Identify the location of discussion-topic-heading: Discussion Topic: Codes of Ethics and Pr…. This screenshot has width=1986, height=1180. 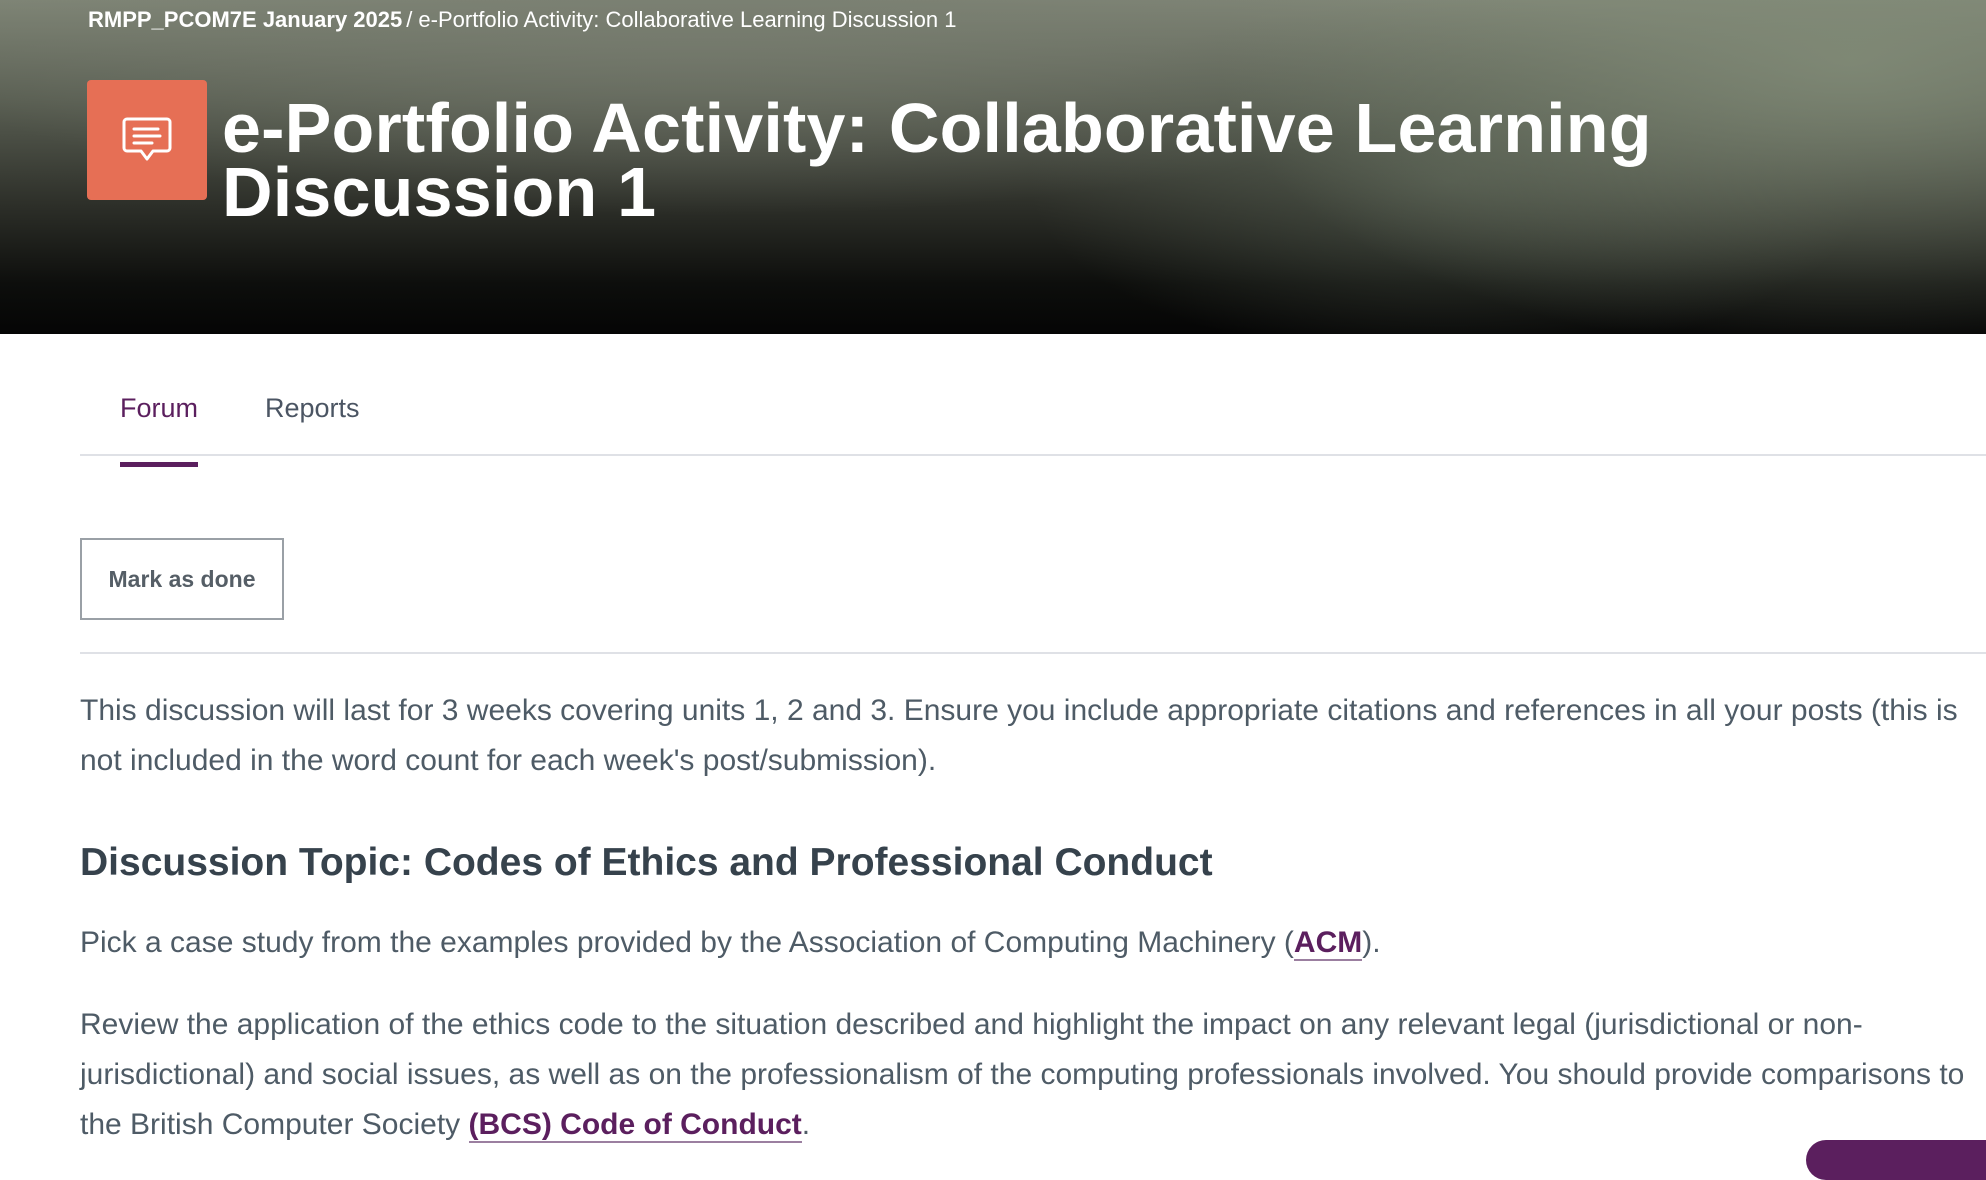
(646, 862).